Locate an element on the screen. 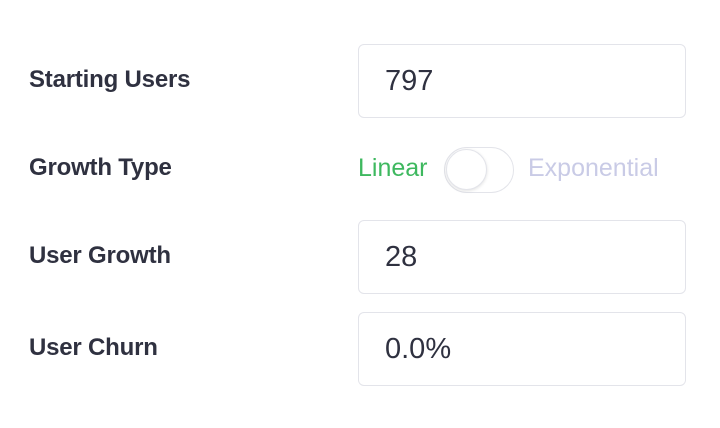 This screenshot has height=428, width=720. user-churn-input is located at coordinates (522, 349).